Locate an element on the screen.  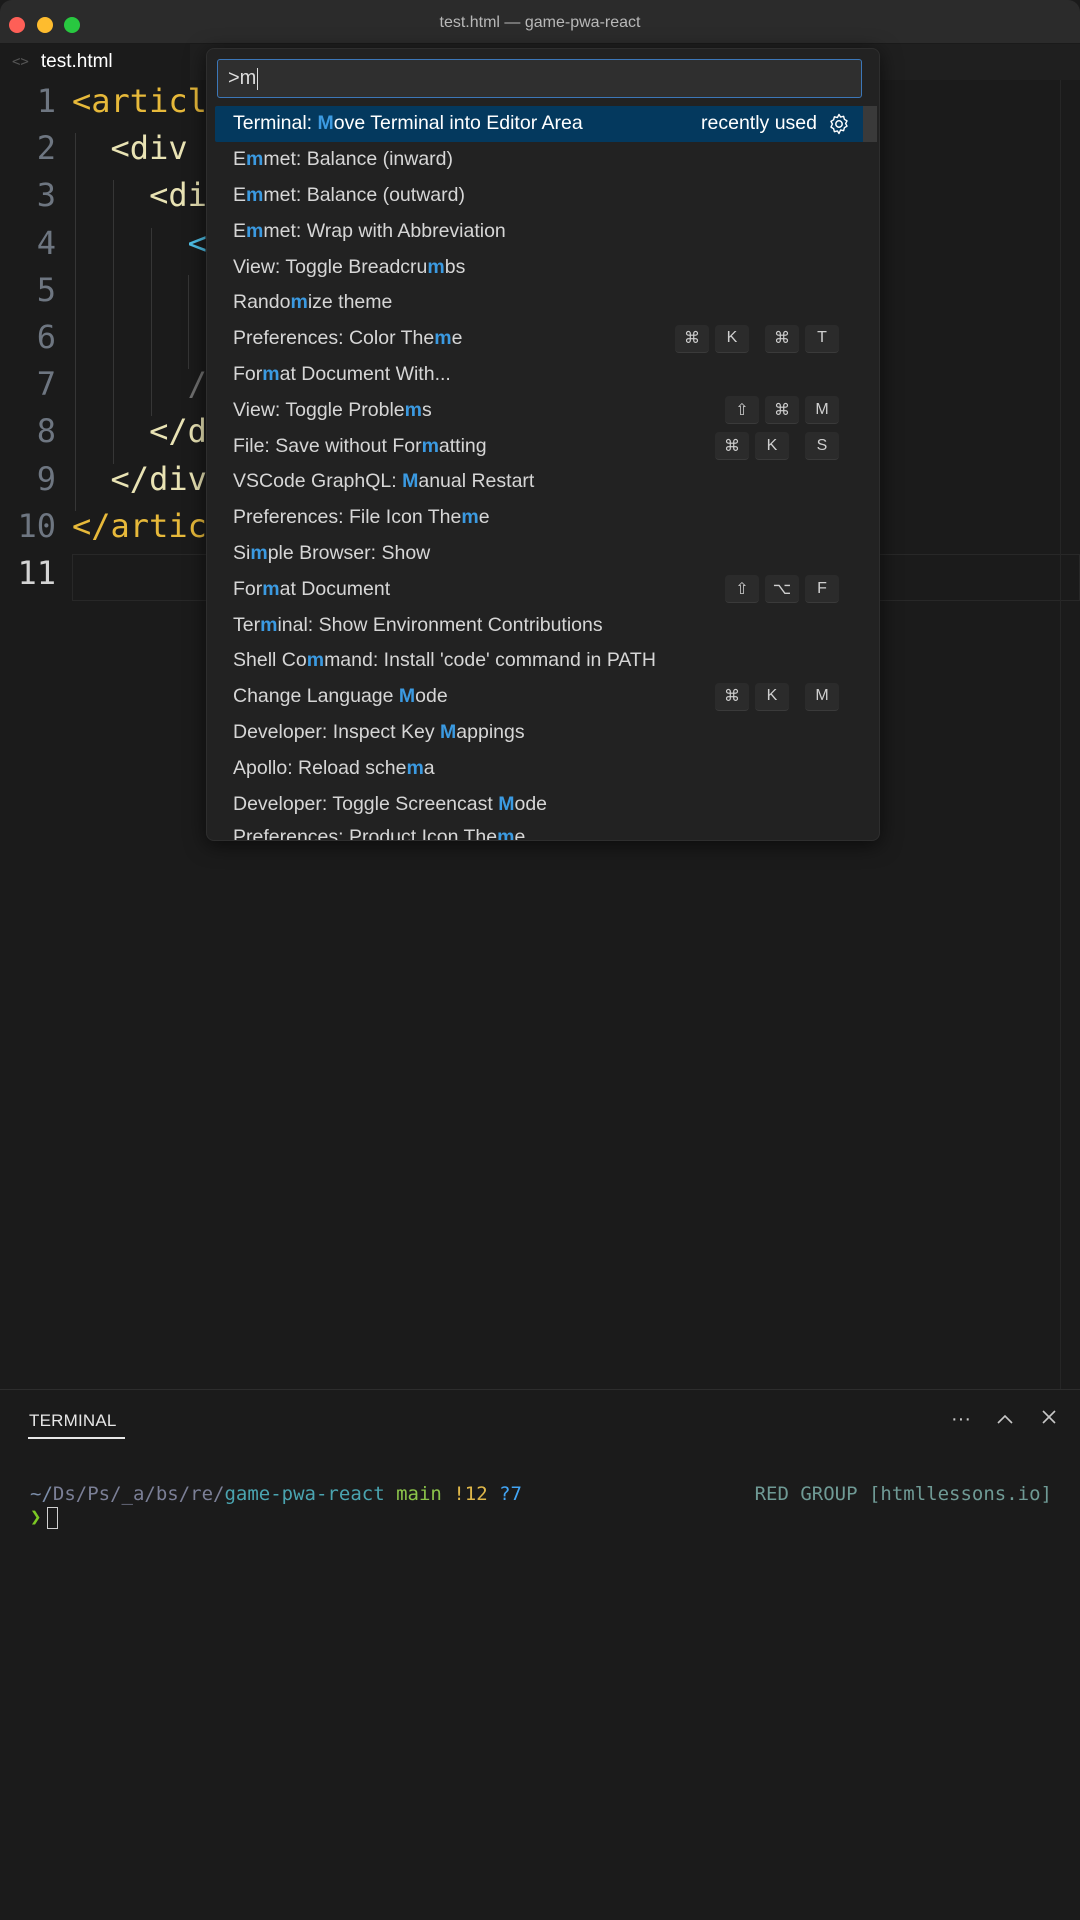
command-label: Simple Browser: Show is located at coordinates (331, 553).